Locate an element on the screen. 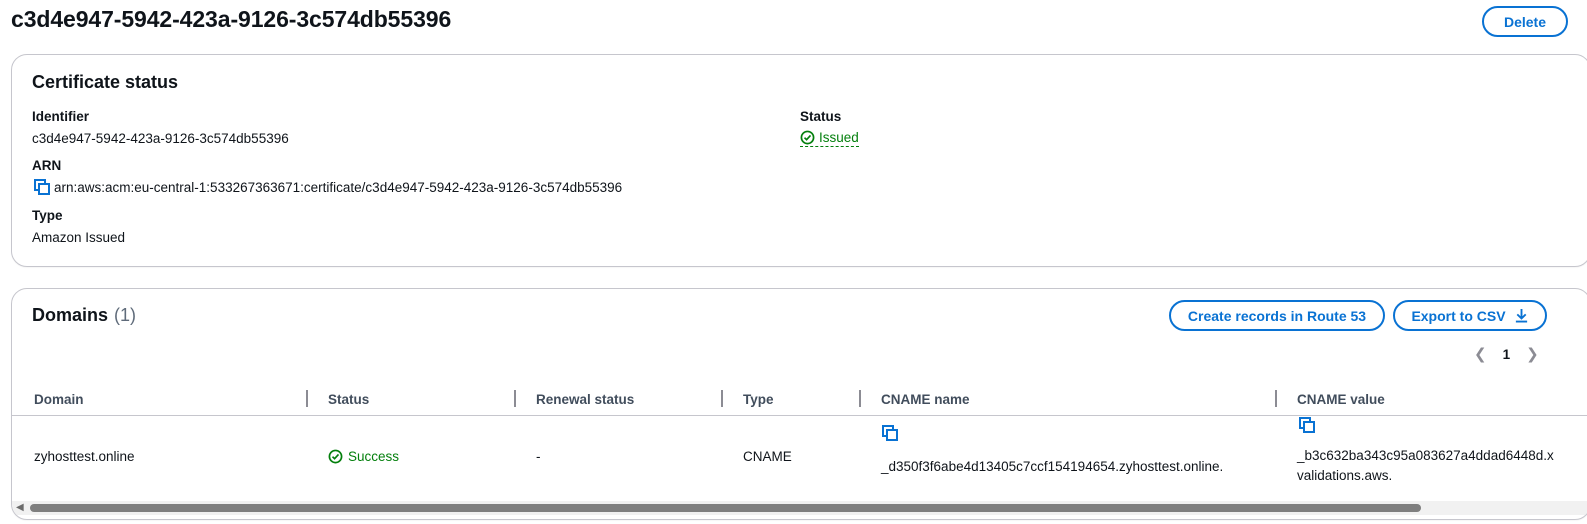  export-csv-button: Export to CSV is located at coordinates (1470, 315).